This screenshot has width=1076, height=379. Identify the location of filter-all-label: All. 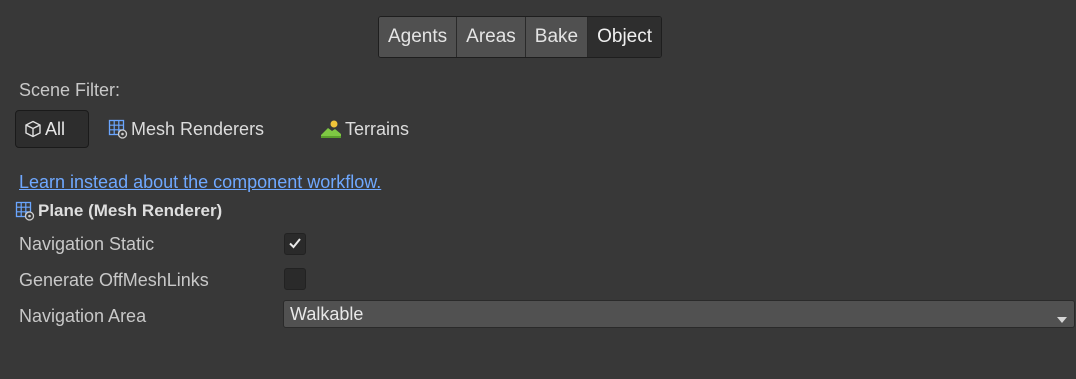
(55, 128).